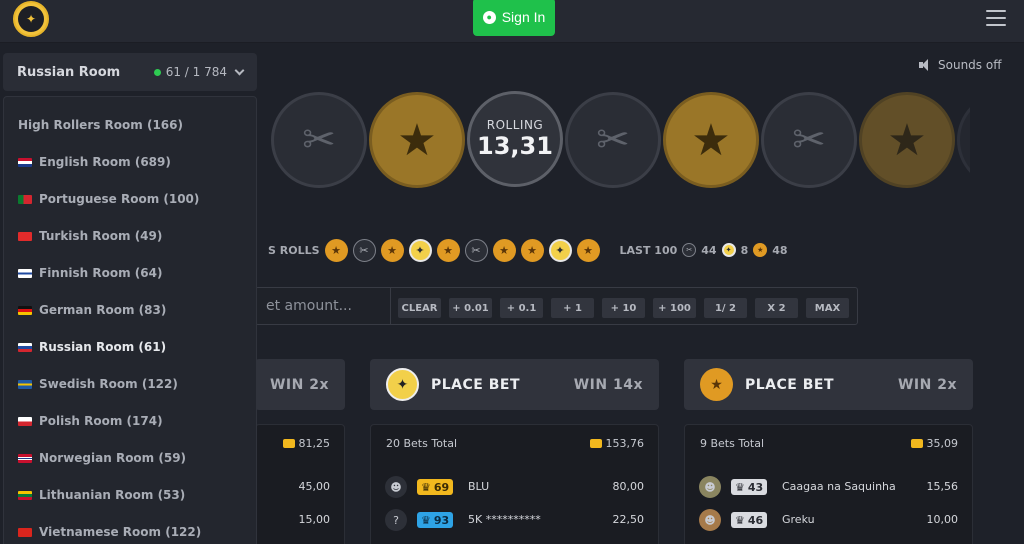 Image resolution: width=1024 pixels, height=544 pixels. I want to click on site-logo: ✦, so click(31, 19).